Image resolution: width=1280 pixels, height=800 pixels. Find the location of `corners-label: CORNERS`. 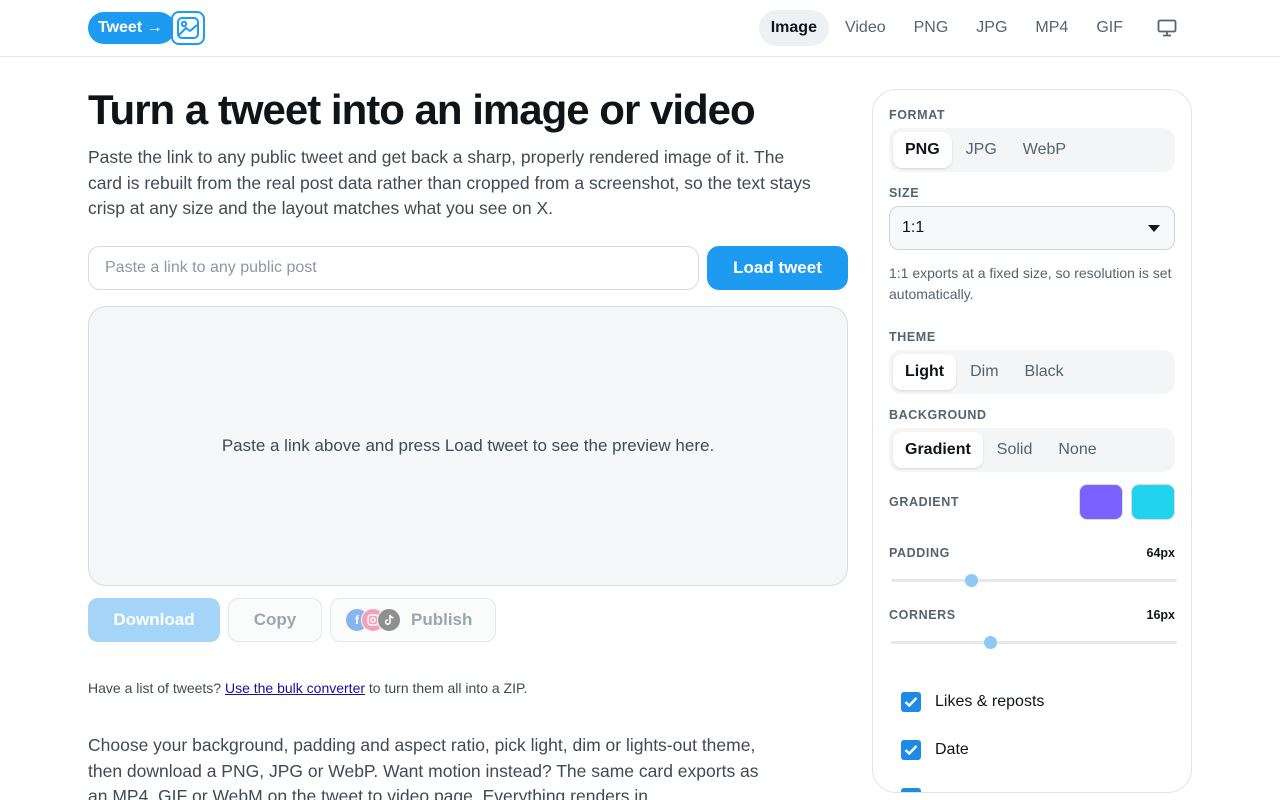

corners-label: CORNERS is located at coordinates (922, 615).